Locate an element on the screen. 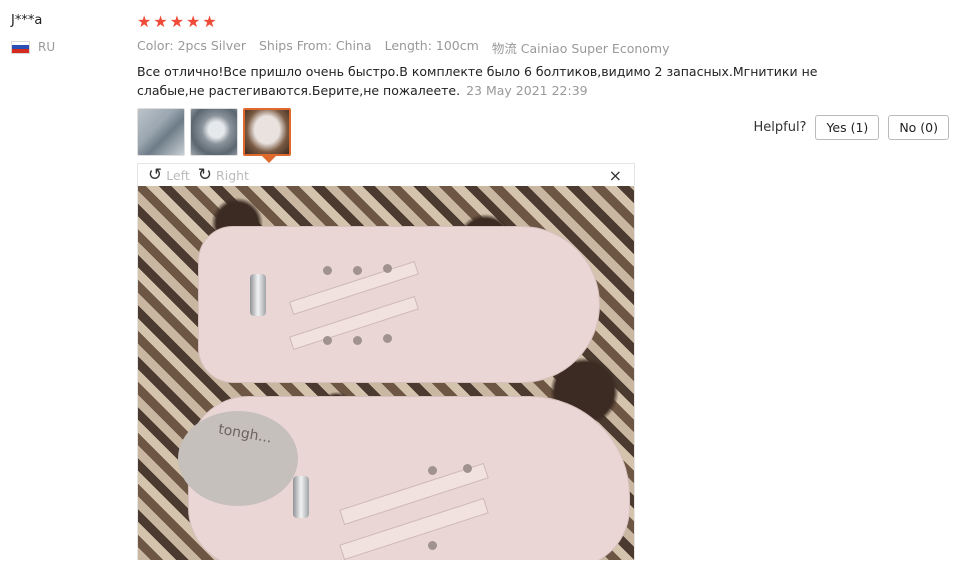 The height and width of the screenshot is (581, 973). review-thumbnails is located at coordinates (214, 132).